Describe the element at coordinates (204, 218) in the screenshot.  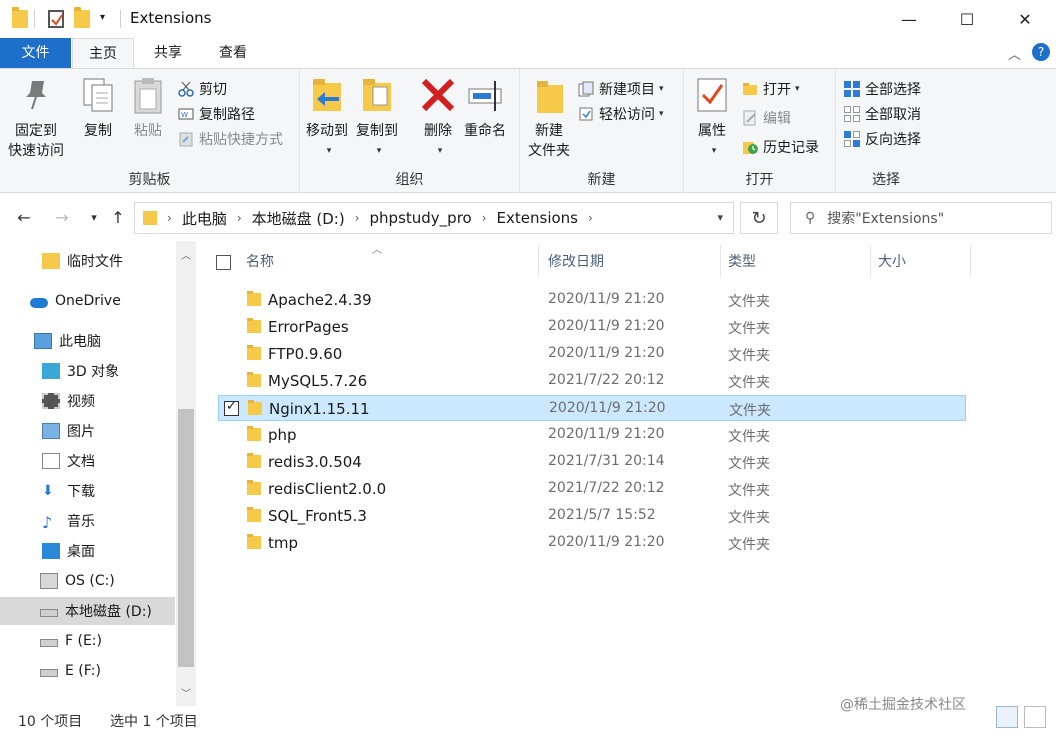
I see `breadcrumb-this-pc: 此电脑` at that location.